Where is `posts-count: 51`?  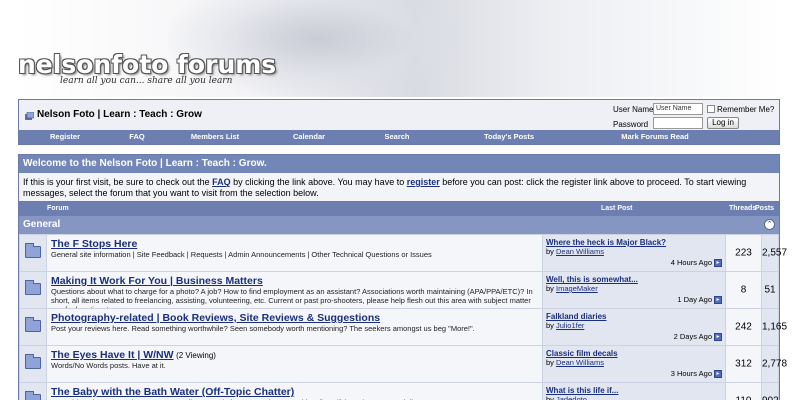
posts-count: 51 is located at coordinates (770, 290).